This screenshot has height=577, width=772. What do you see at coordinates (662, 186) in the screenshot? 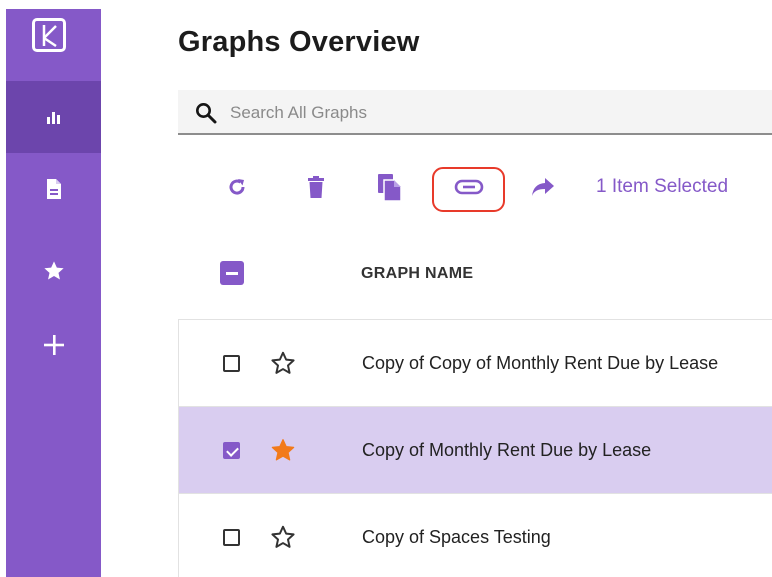
I see `selection-count: 1 Item Selected` at bounding box center [662, 186].